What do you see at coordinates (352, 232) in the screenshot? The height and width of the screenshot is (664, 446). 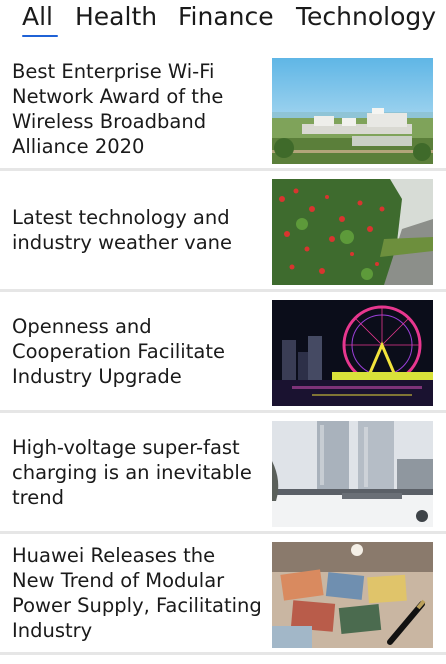 I see `flowering-hedge-road-photo` at bounding box center [352, 232].